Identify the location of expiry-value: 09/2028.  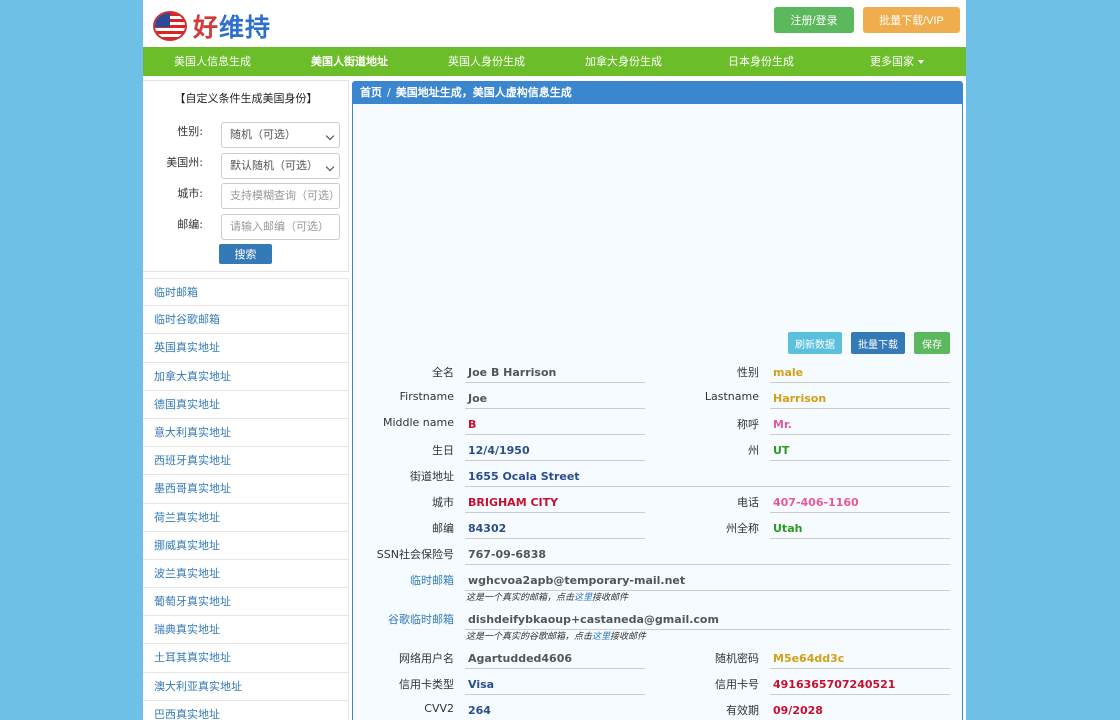
(860, 710).